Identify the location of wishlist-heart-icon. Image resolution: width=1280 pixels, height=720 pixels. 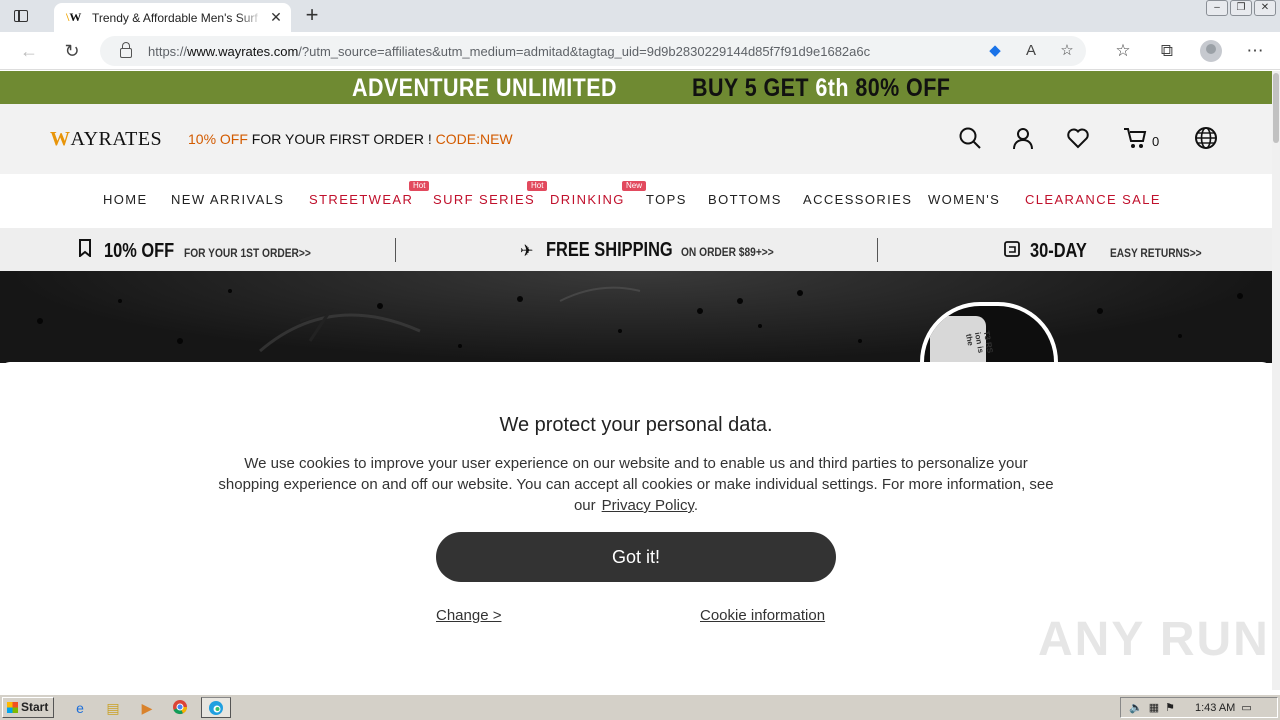
(1078, 139).